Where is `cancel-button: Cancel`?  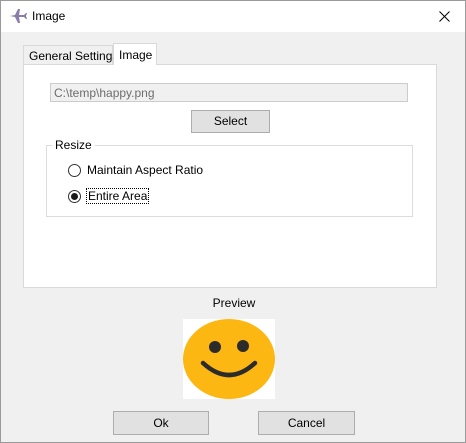 cancel-button: Cancel is located at coordinates (306, 423).